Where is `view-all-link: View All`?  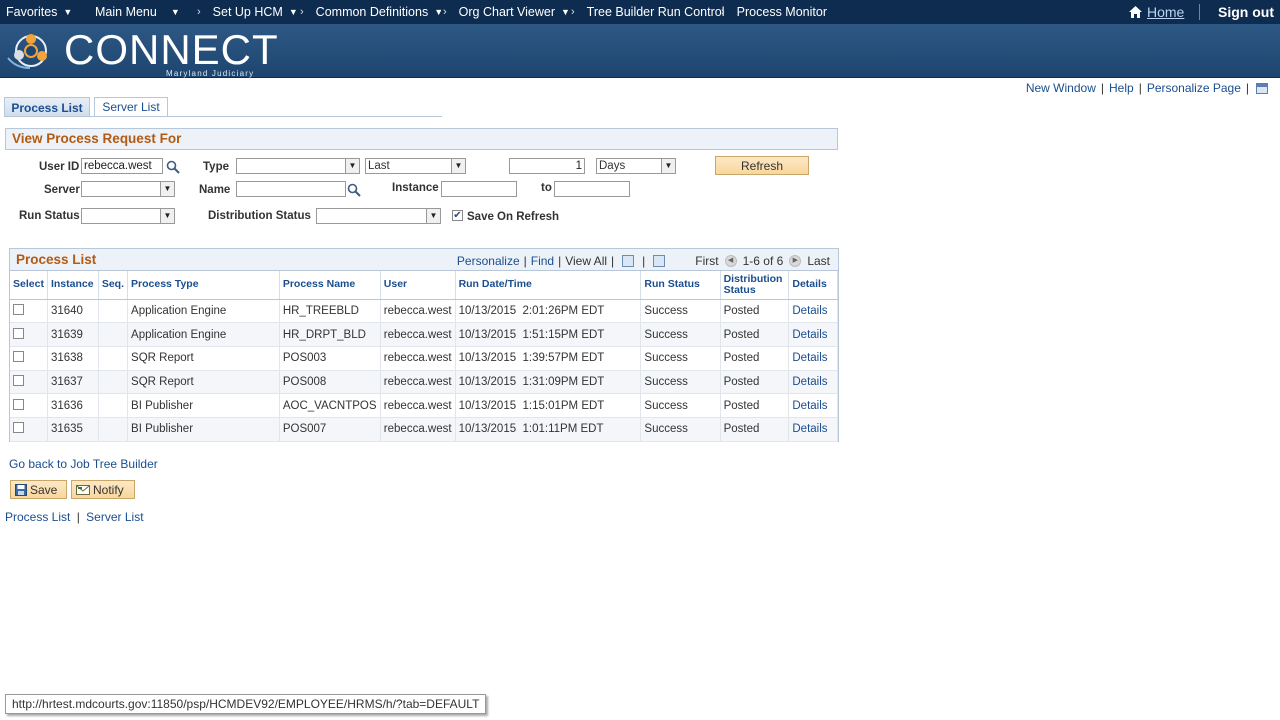 view-all-link: View All is located at coordinates (586, 261).